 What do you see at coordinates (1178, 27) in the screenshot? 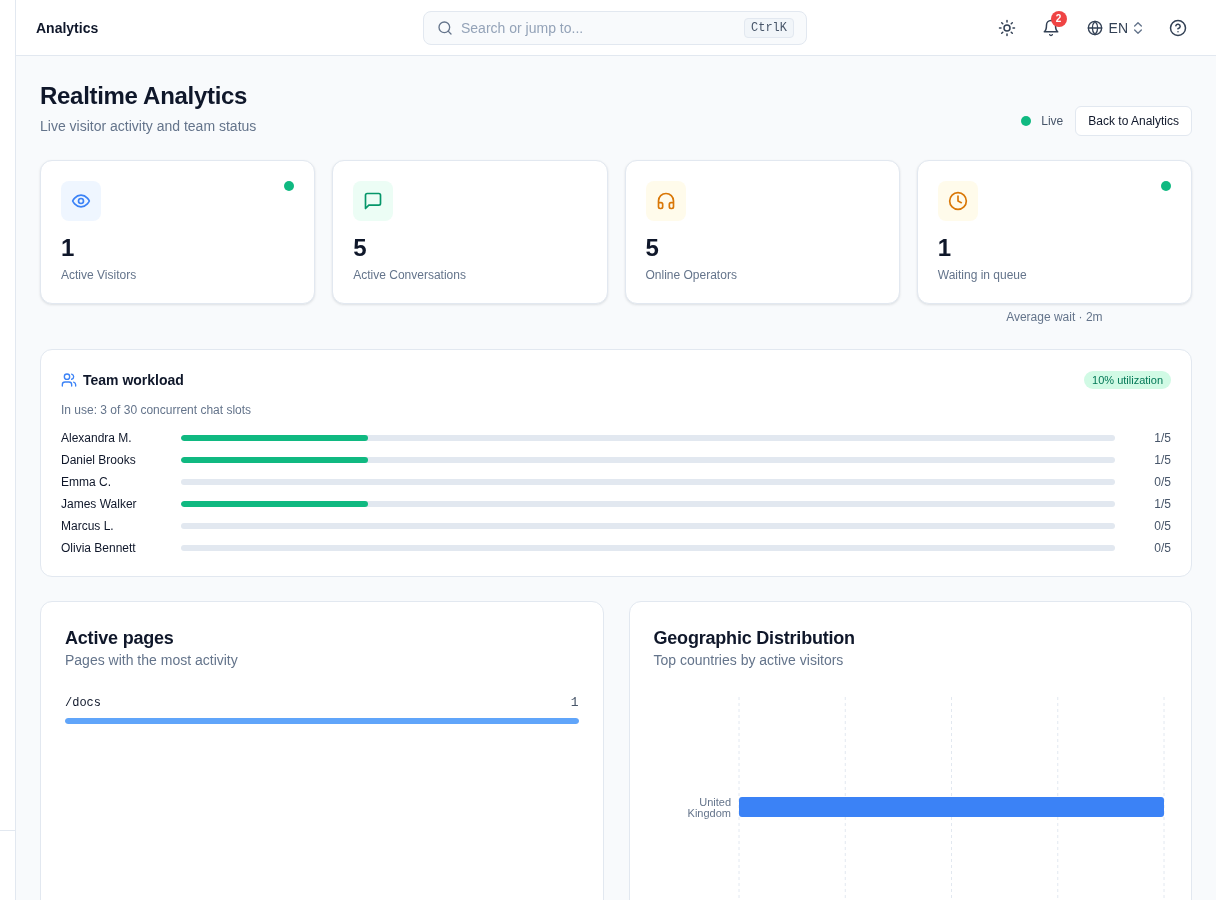
I see `help-icon` at bounding box center [1178, 27].